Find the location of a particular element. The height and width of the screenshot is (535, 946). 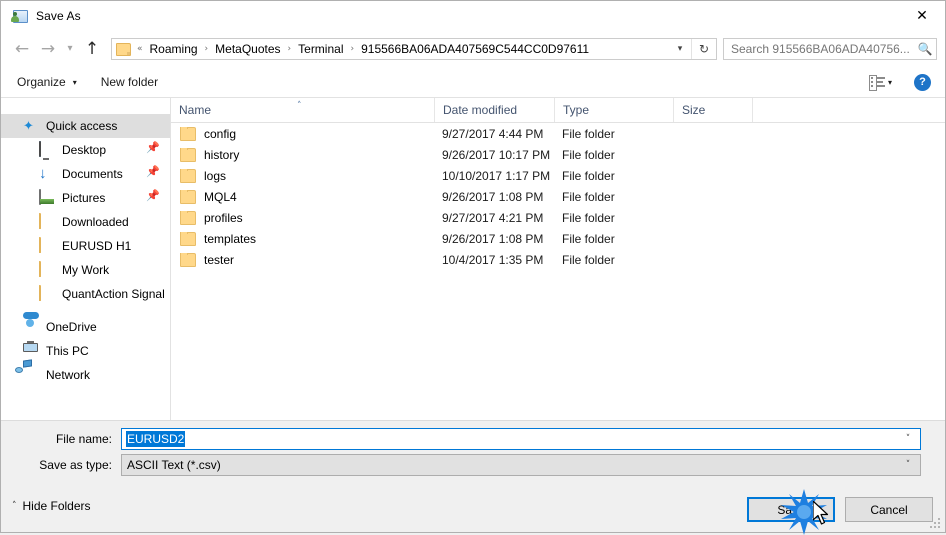

column-header-name: Name ˄ is located at coordinates (302, 110).